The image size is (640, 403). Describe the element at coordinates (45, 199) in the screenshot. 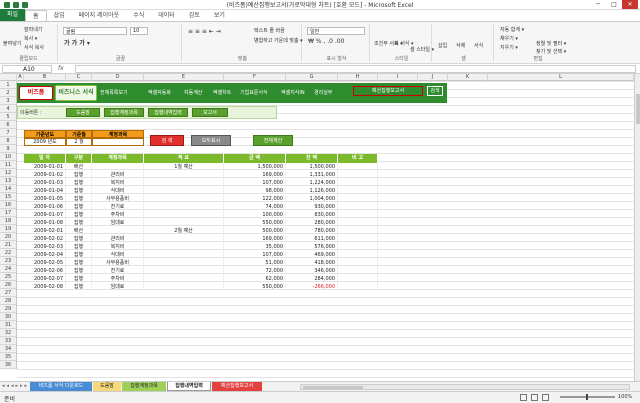

I see `table-cell: 2009-01-05` at that location.